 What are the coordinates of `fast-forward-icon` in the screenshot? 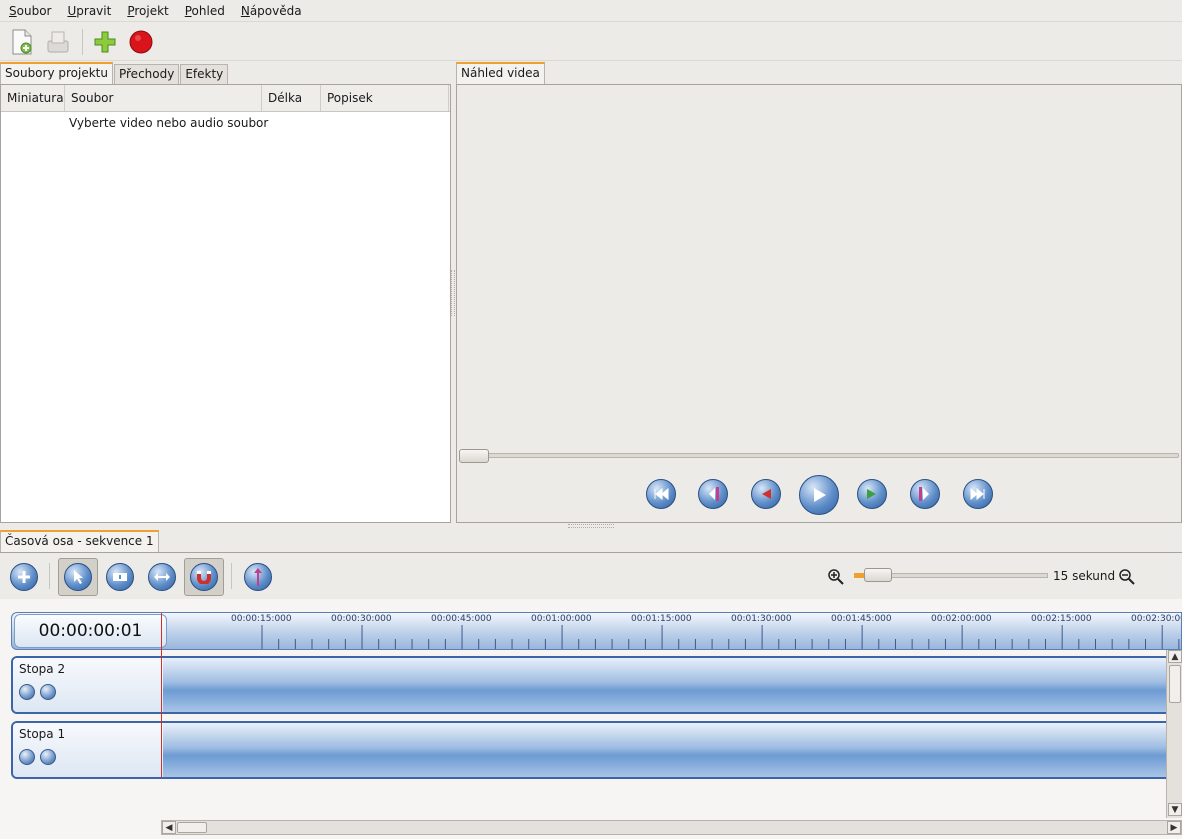 It's located at (871, 494).